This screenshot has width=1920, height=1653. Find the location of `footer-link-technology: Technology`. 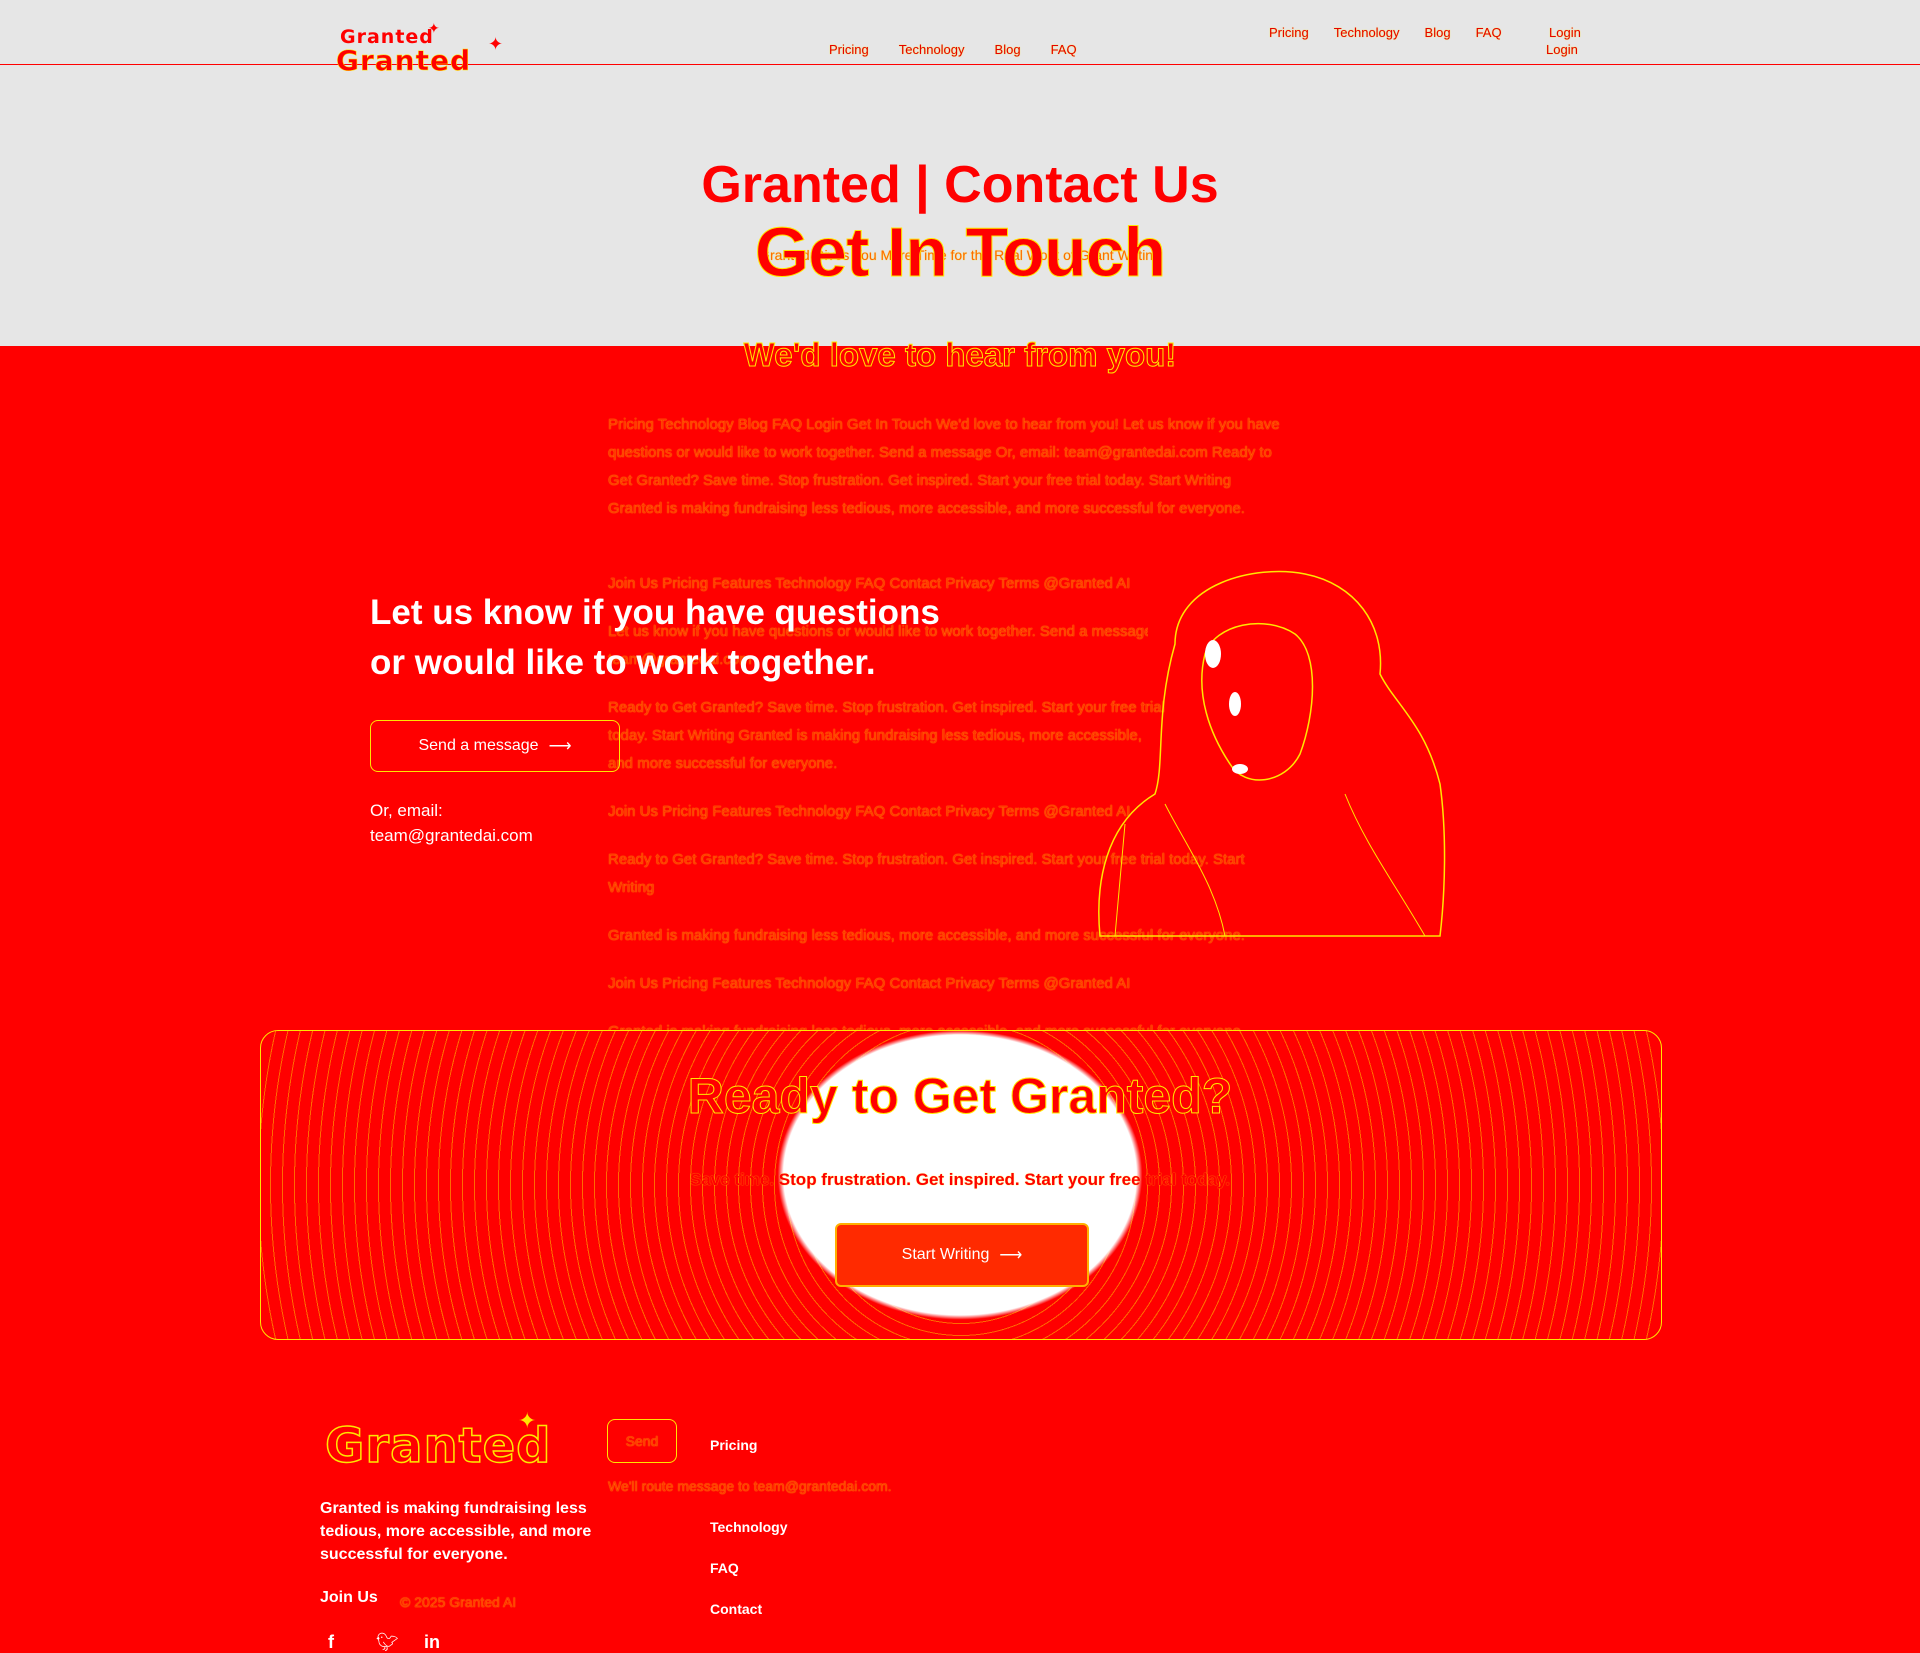

footer-link-technology: Technology is located at coordinates (749, 1527).